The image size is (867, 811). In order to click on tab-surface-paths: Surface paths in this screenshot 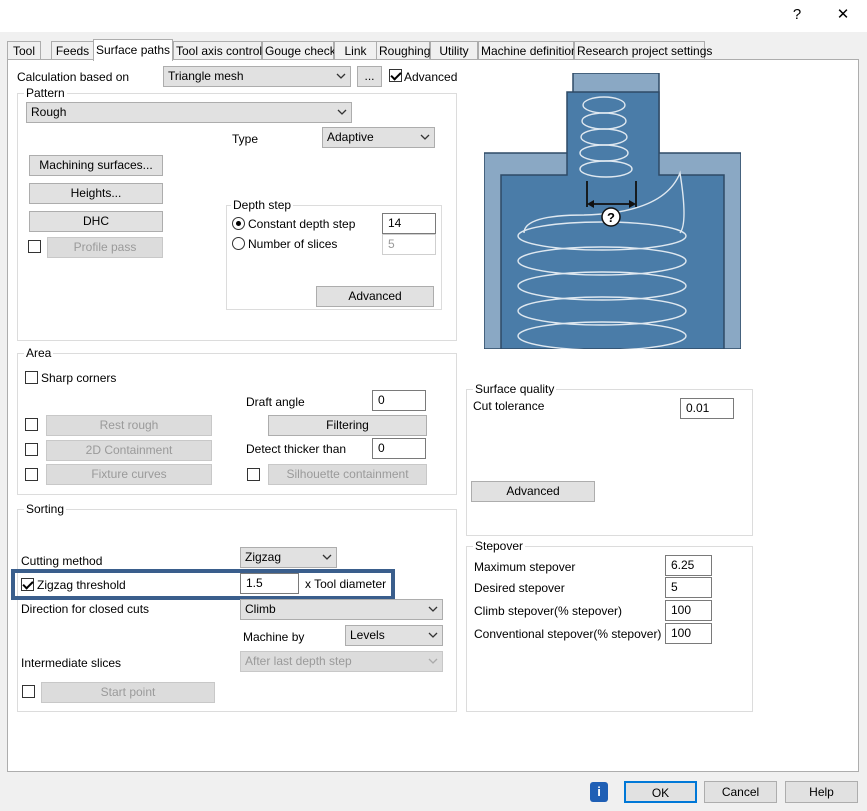, I will do `click(133, 50)`.